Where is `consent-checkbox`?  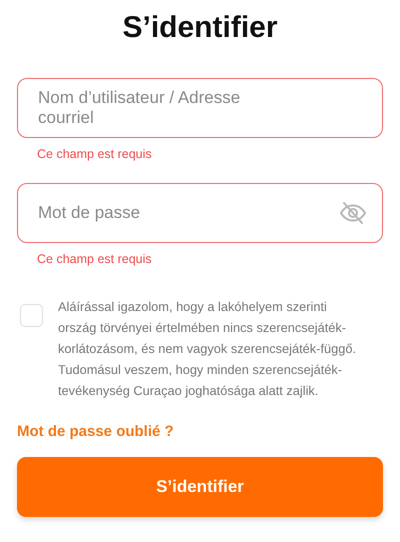
consent-checkbox is located at coordinates (31, 315).